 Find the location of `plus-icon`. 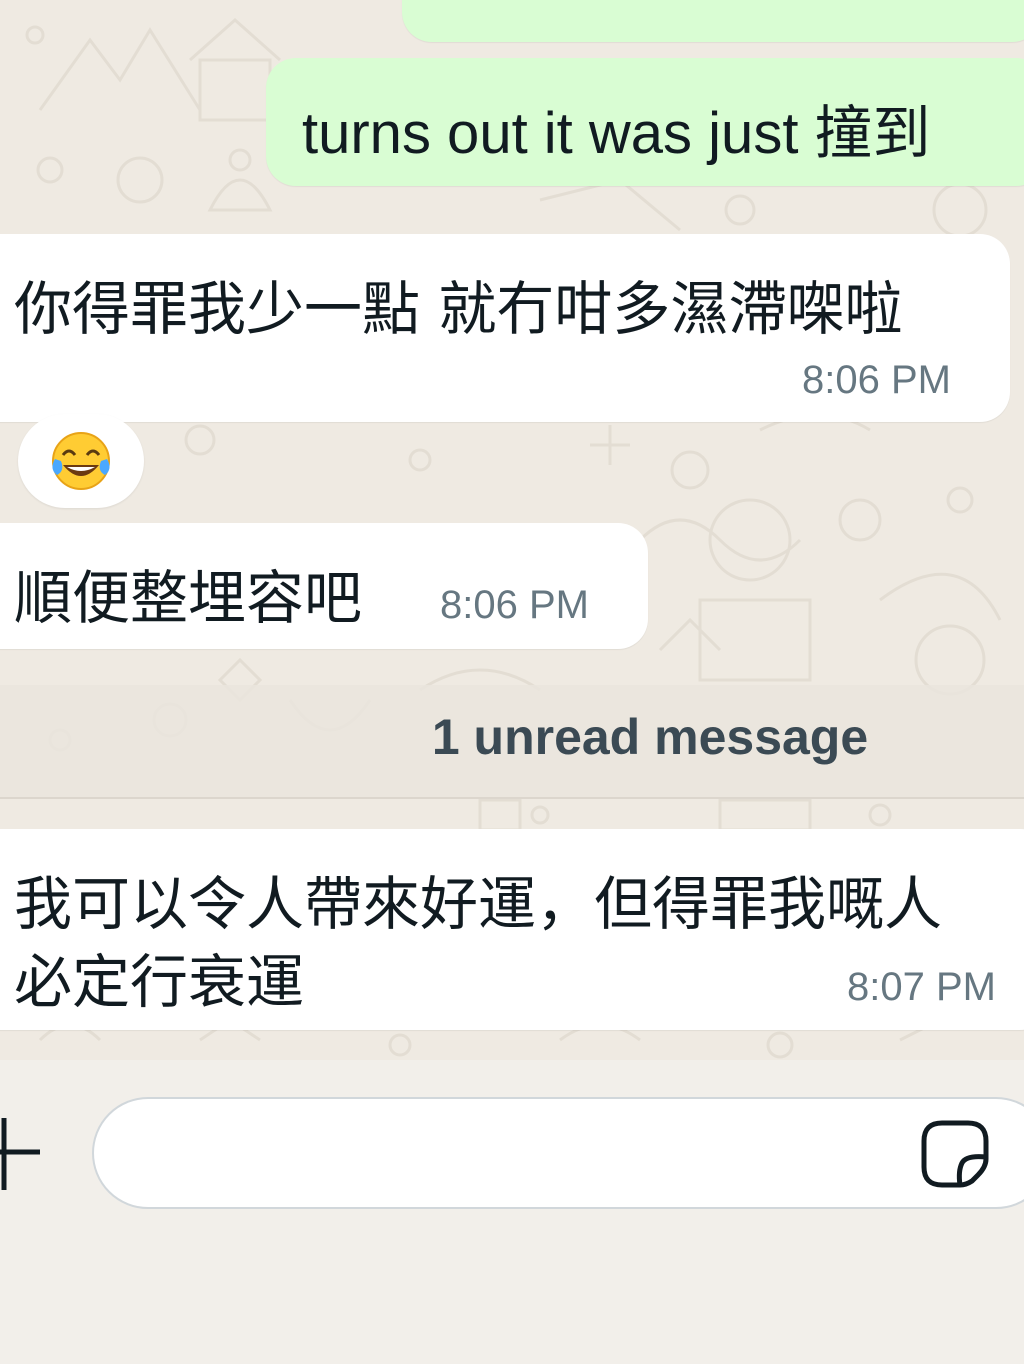

plus-icon is located at coordinates (22, 1154).